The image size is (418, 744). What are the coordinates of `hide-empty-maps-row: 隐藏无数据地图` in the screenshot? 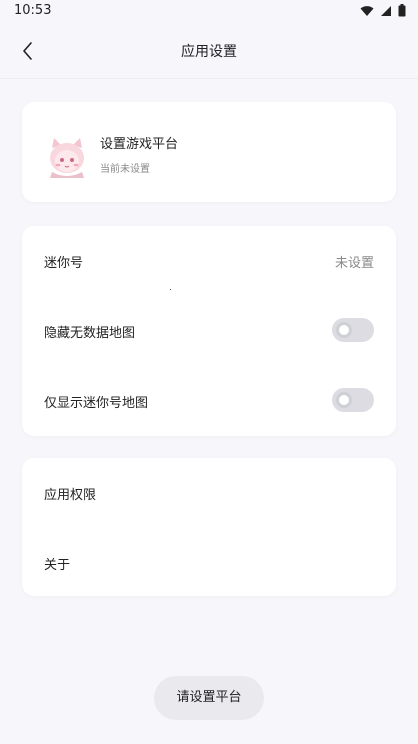 It's located at (209, 331).